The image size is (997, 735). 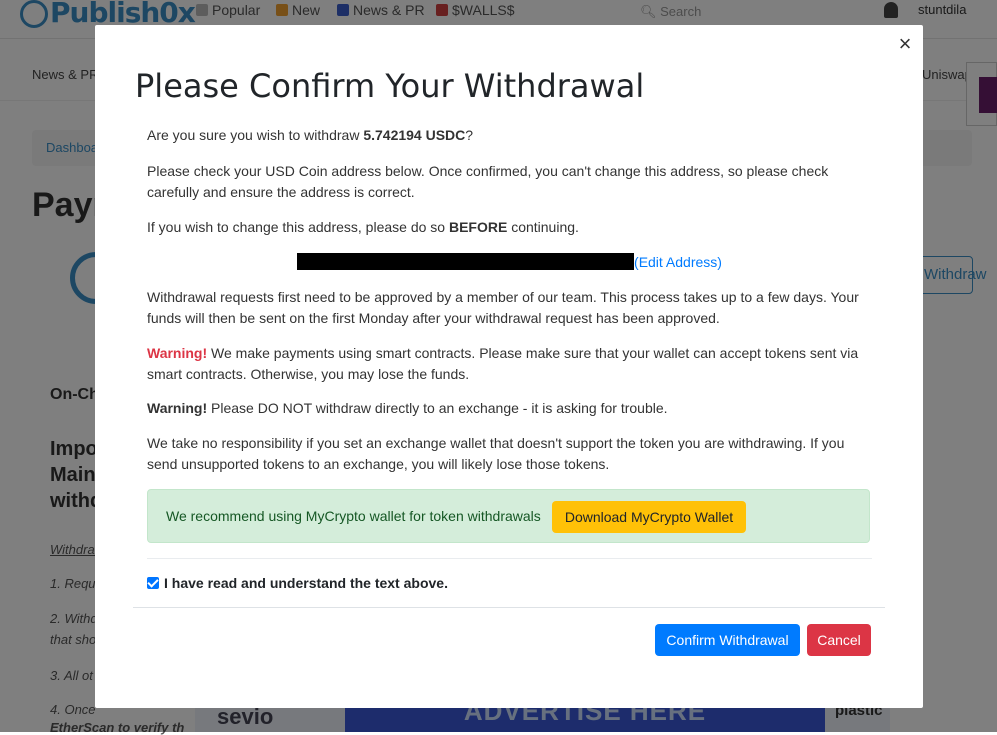 I want to click on edit-address-link: Edit Address, so click(x=678, y=262).